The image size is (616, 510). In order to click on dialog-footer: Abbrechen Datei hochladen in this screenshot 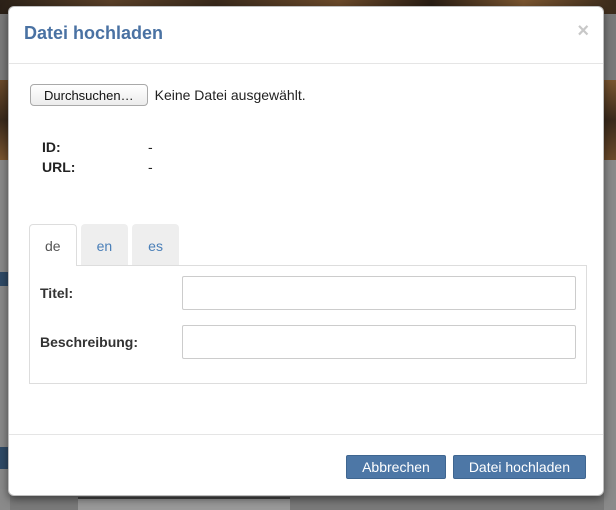, I will do `click(306, 465)`.